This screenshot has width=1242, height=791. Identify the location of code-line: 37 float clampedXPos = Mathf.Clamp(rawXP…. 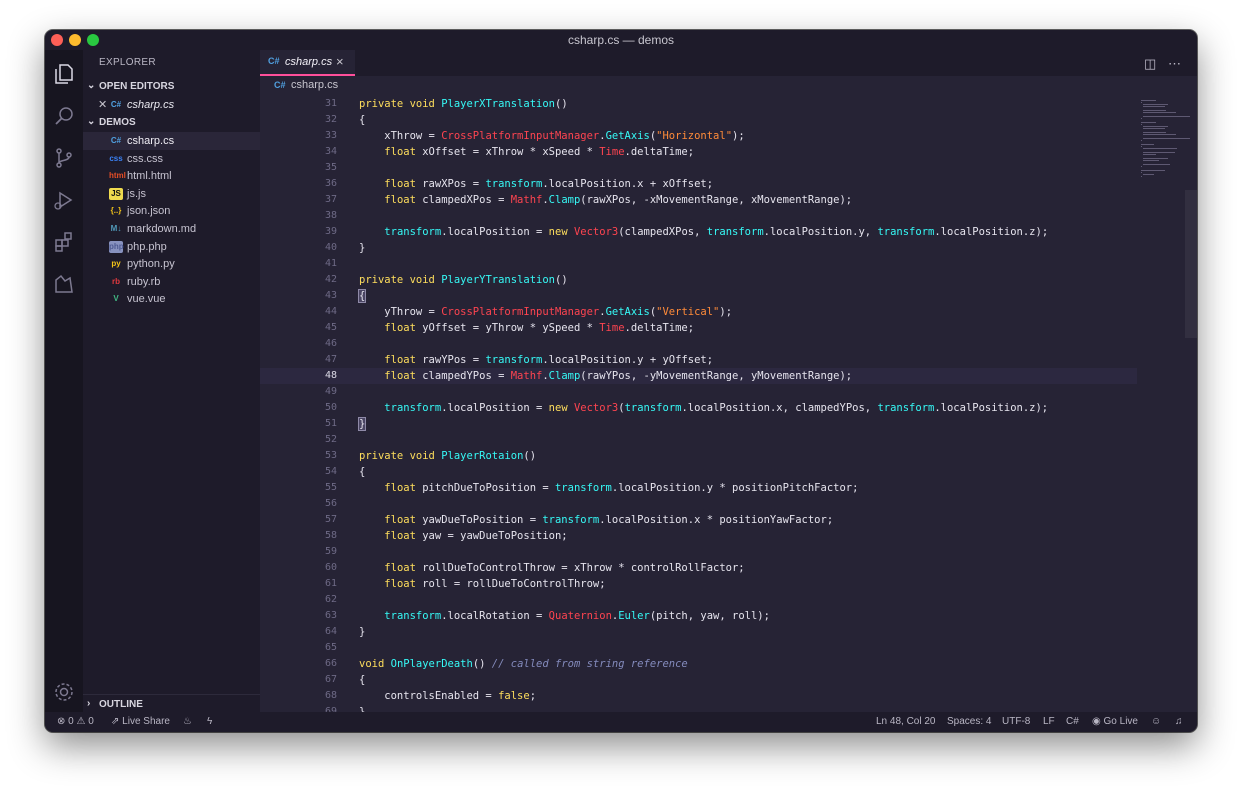
(698, 200).